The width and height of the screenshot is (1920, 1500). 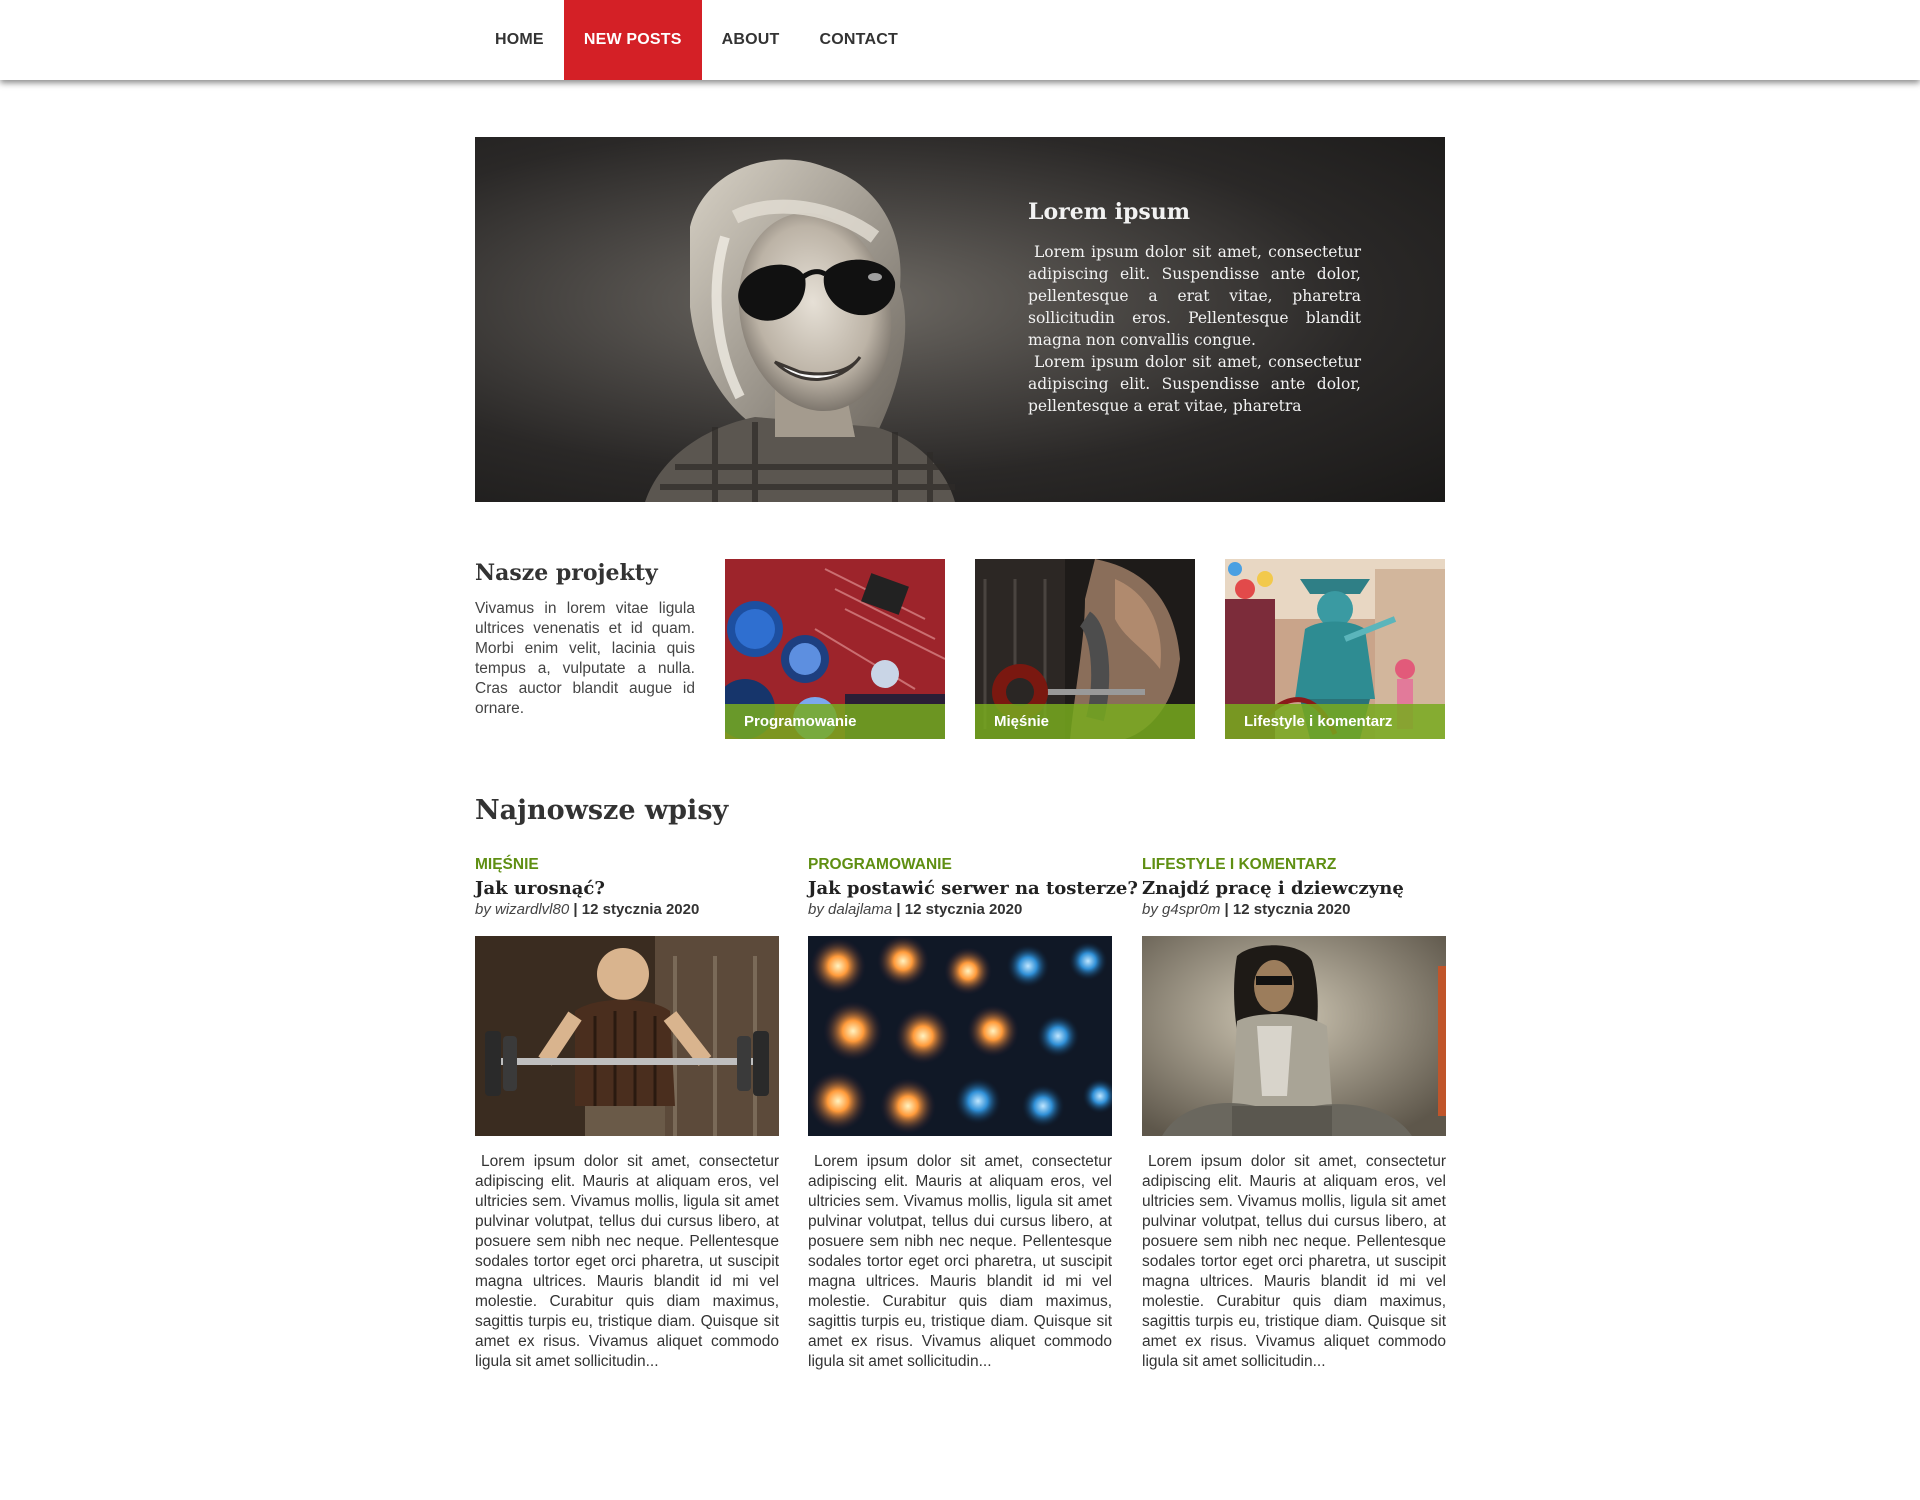 I want to click on post-author: by wizardlvl80, so click(x=522, y=909).